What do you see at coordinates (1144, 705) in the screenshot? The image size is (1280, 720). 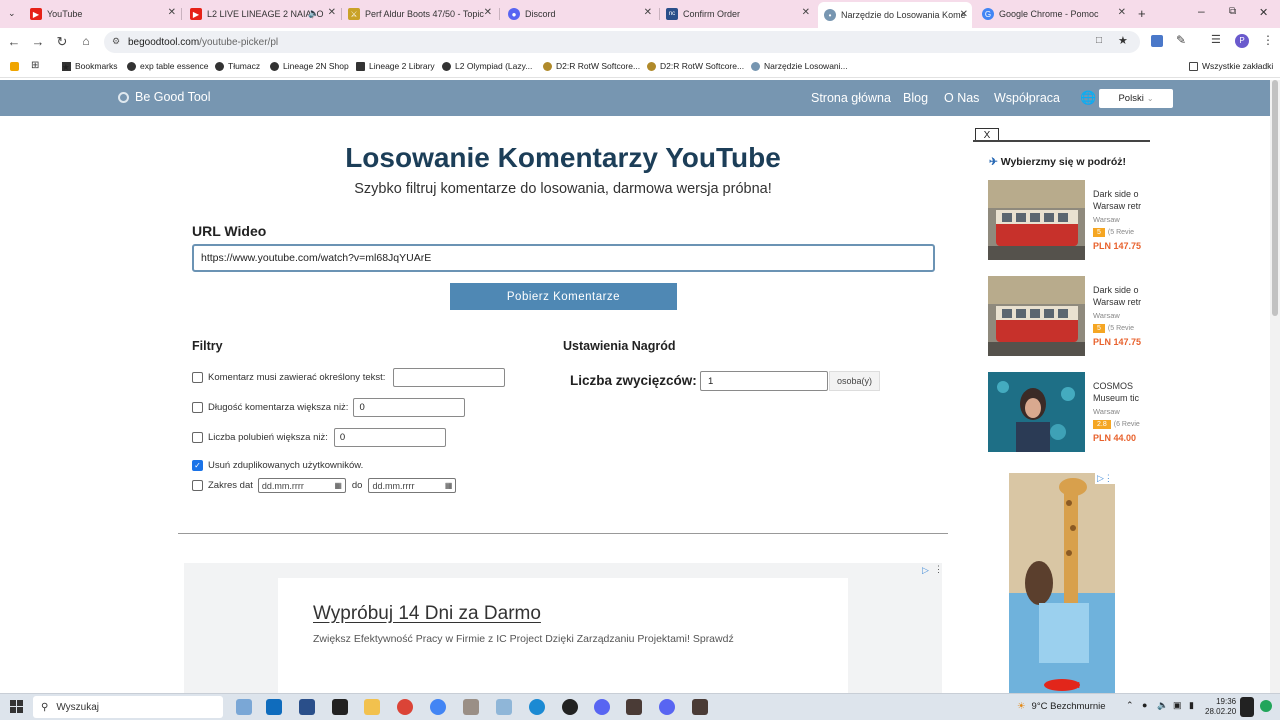 I see `microphone-icon: ●` at bounding box center [1144, 705].